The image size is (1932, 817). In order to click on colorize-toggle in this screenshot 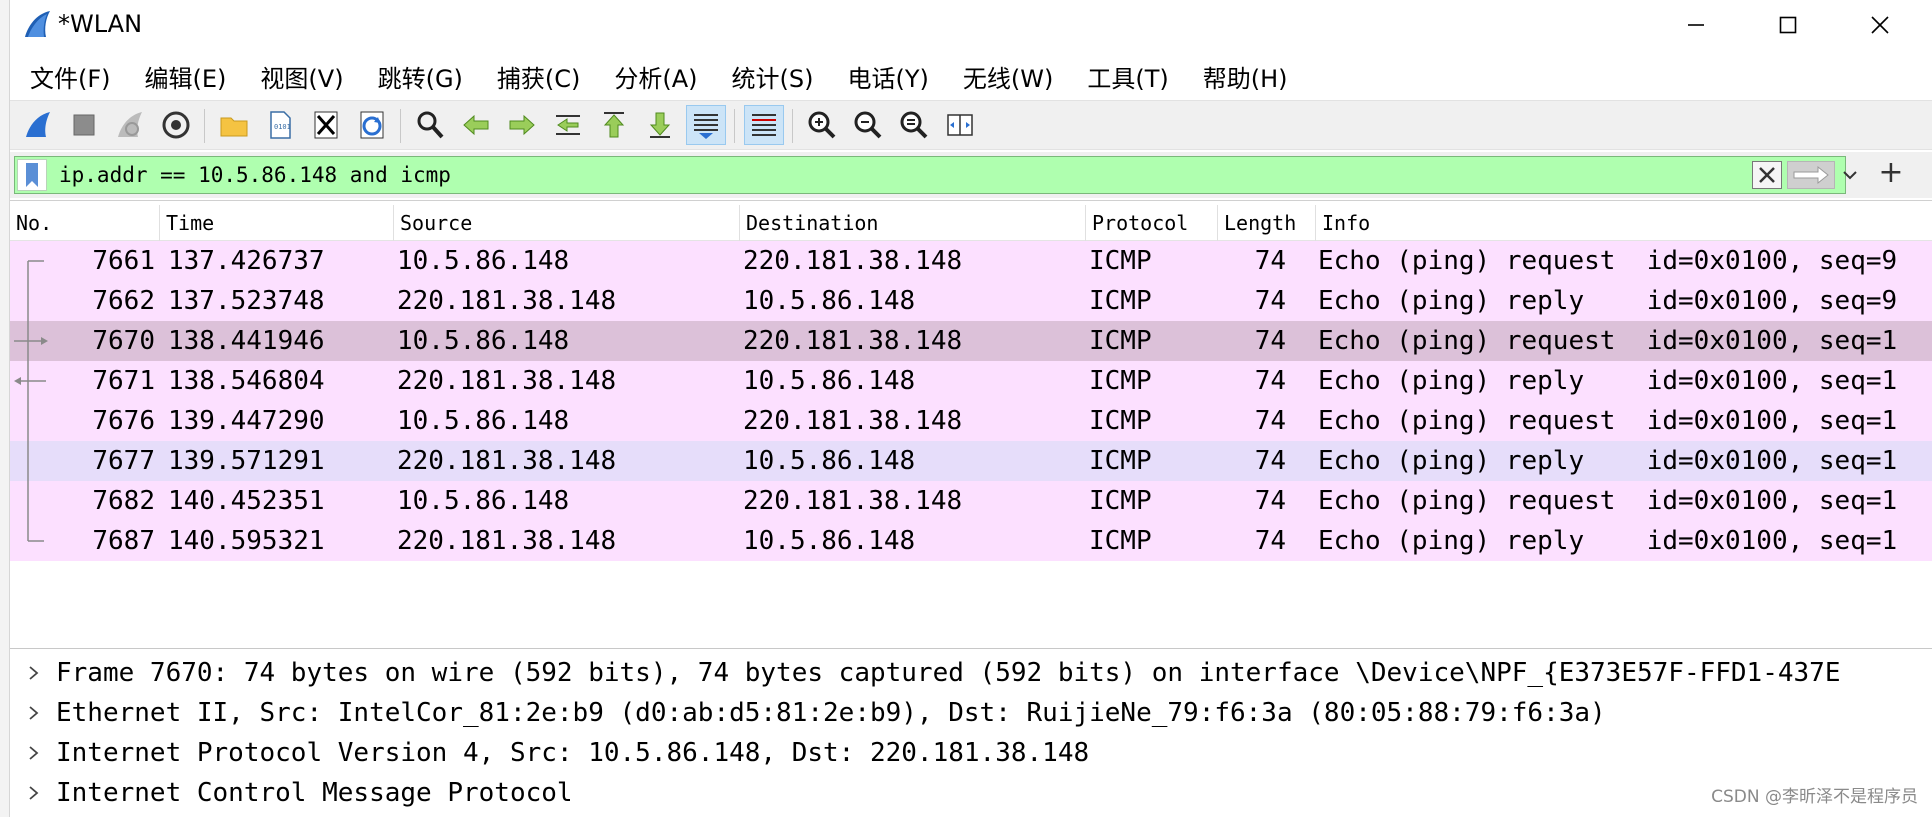, I will do `click(764, 125)`.